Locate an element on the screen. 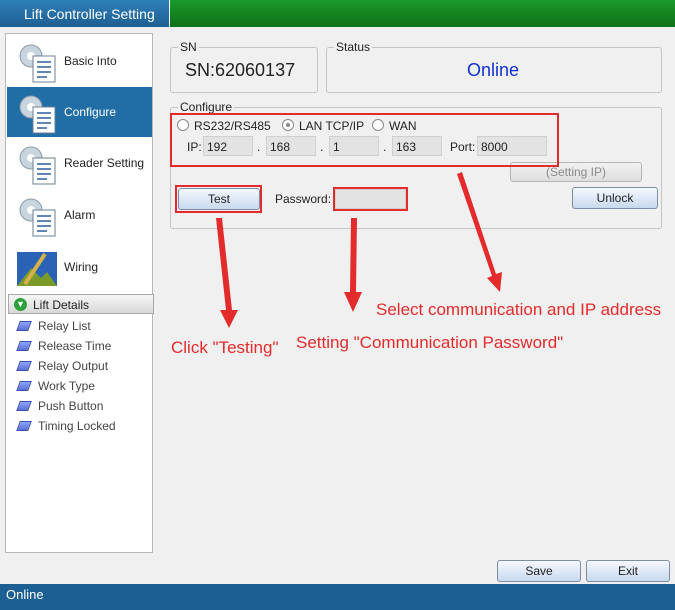  sidebar-item-label: Alarm is located at coordinates (80, 215).